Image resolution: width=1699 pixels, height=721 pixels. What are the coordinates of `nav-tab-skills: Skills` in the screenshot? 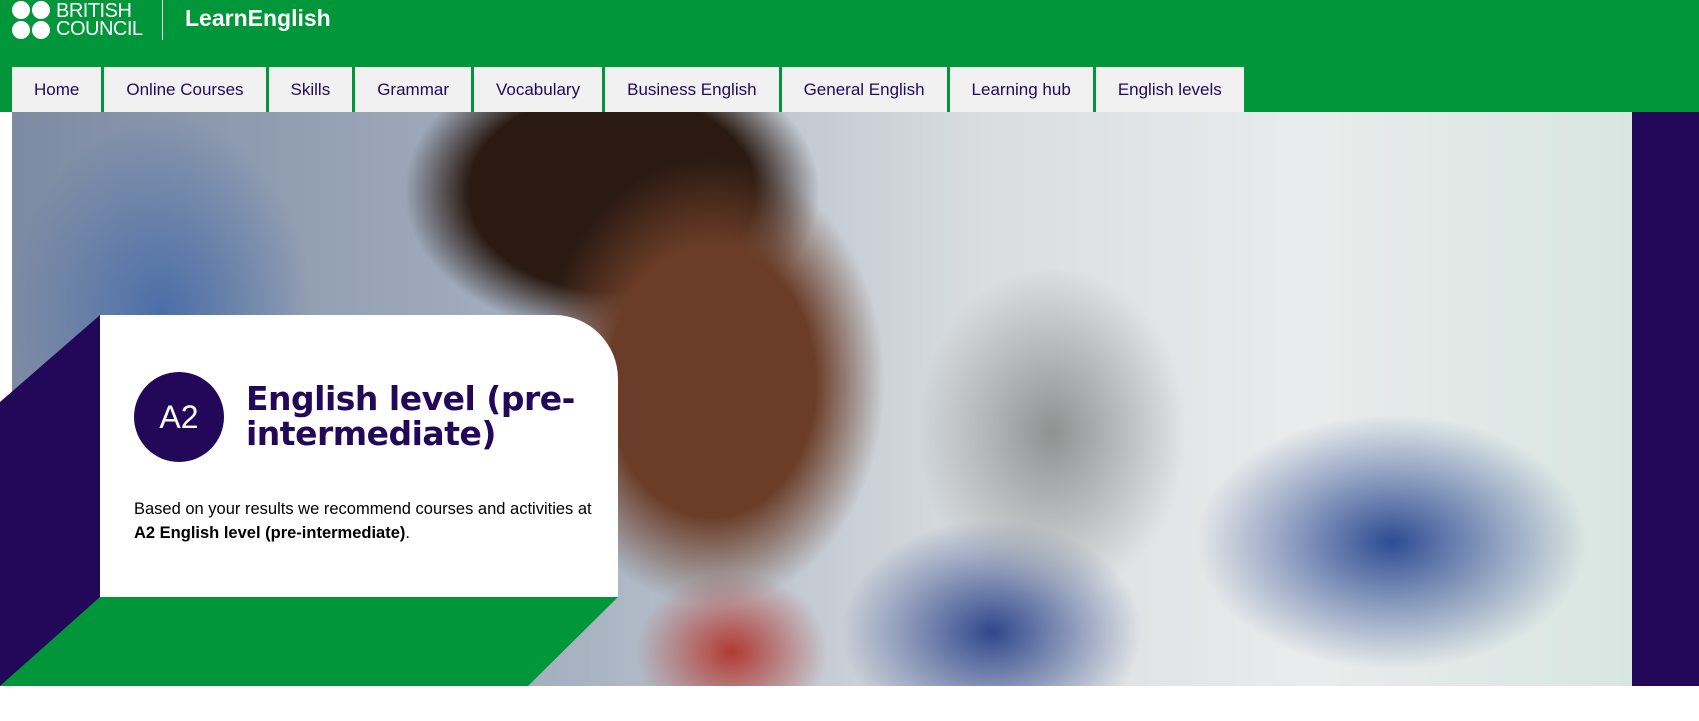 It's located at (310, 89).